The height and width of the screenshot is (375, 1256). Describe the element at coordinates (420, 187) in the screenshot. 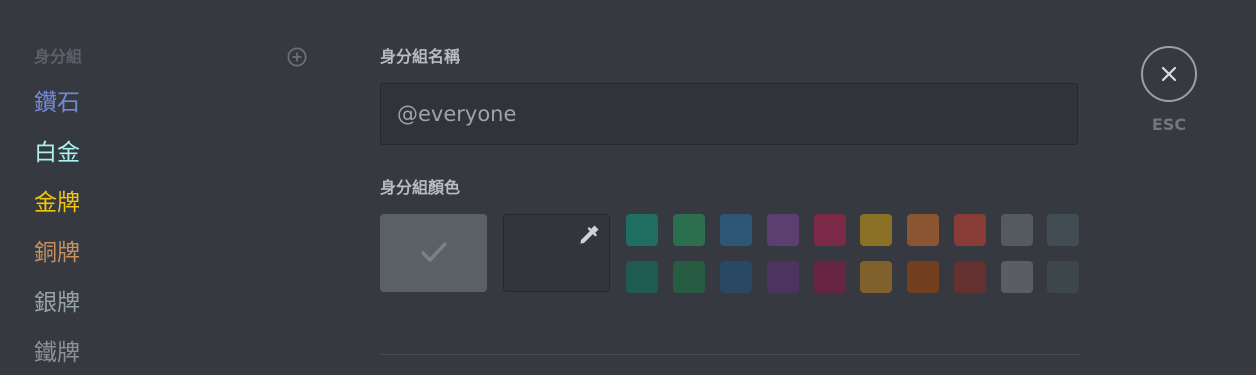

I see `role-color-label: 身分組顏色` at that location.